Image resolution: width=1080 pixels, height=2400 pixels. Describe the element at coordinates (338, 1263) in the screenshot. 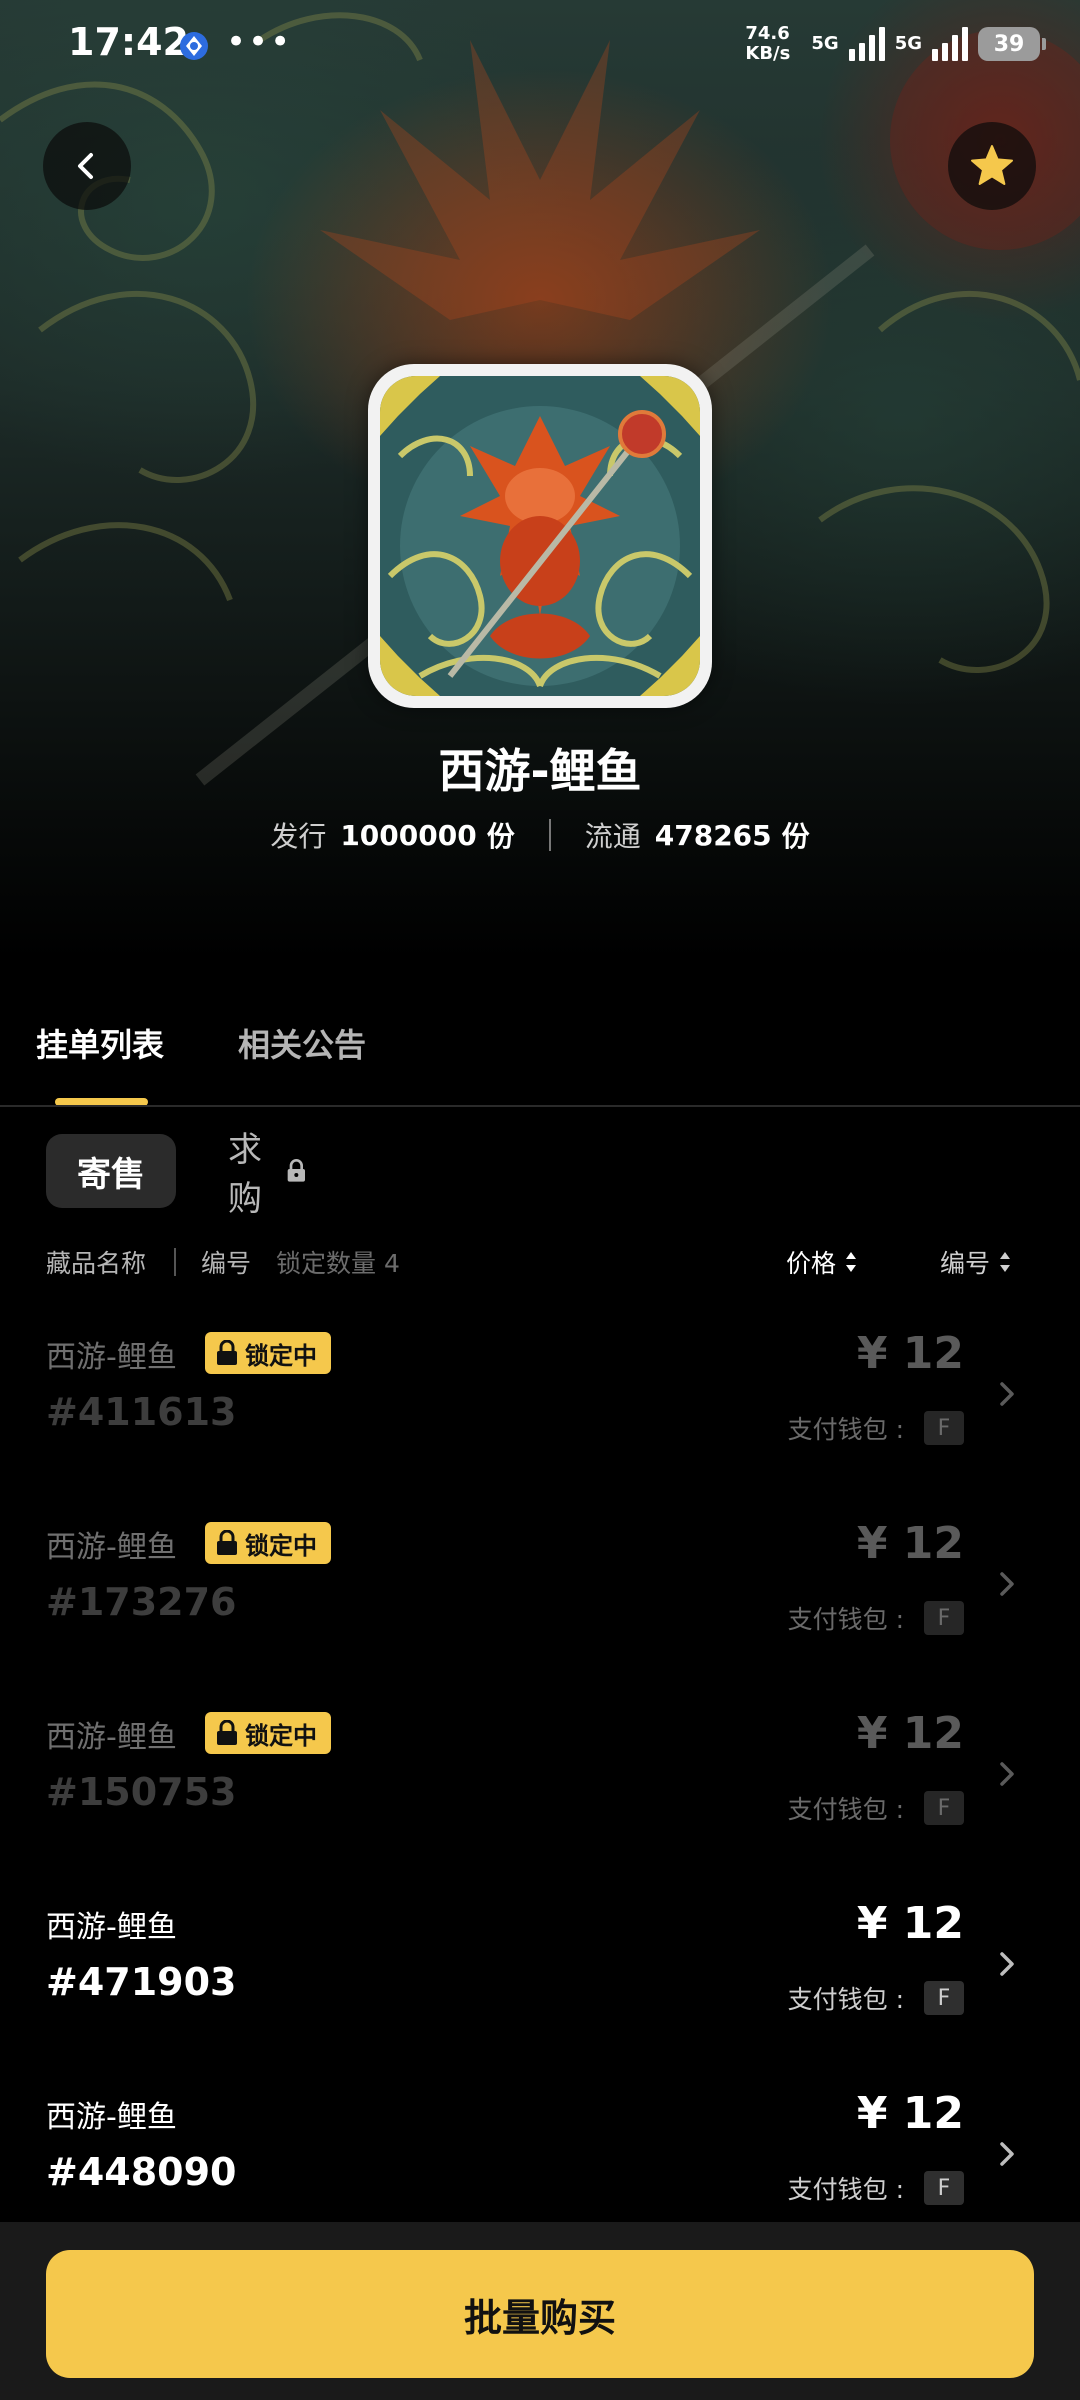

I see `locked-count: 锁定数量 4` at that location.